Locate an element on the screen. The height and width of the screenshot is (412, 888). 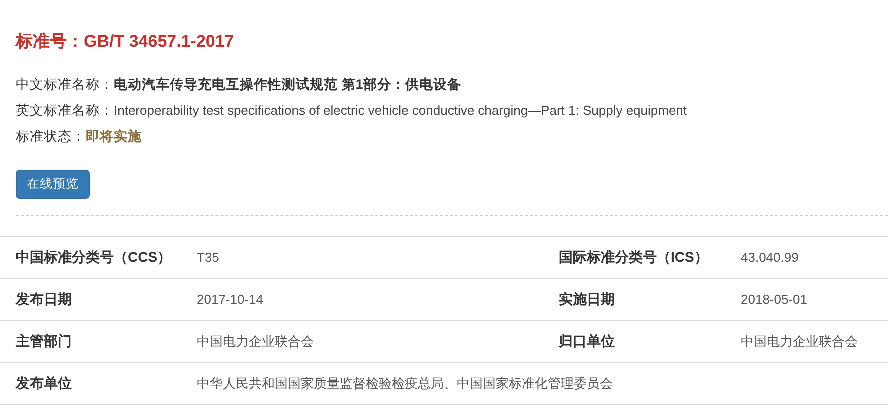
table-cell-text: 发布单位 is located at coordinates (44, 383).